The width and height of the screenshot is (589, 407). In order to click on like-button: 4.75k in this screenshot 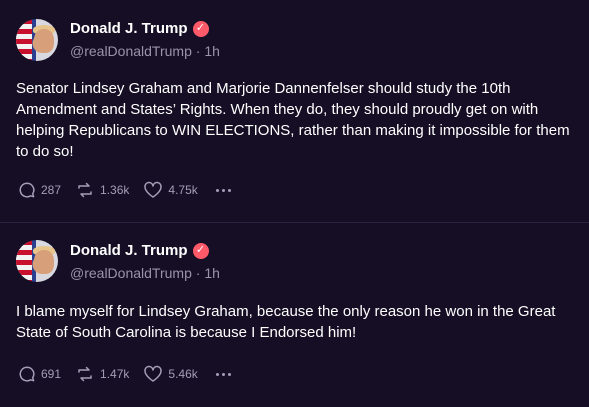, I will do `click(170, 190)`.